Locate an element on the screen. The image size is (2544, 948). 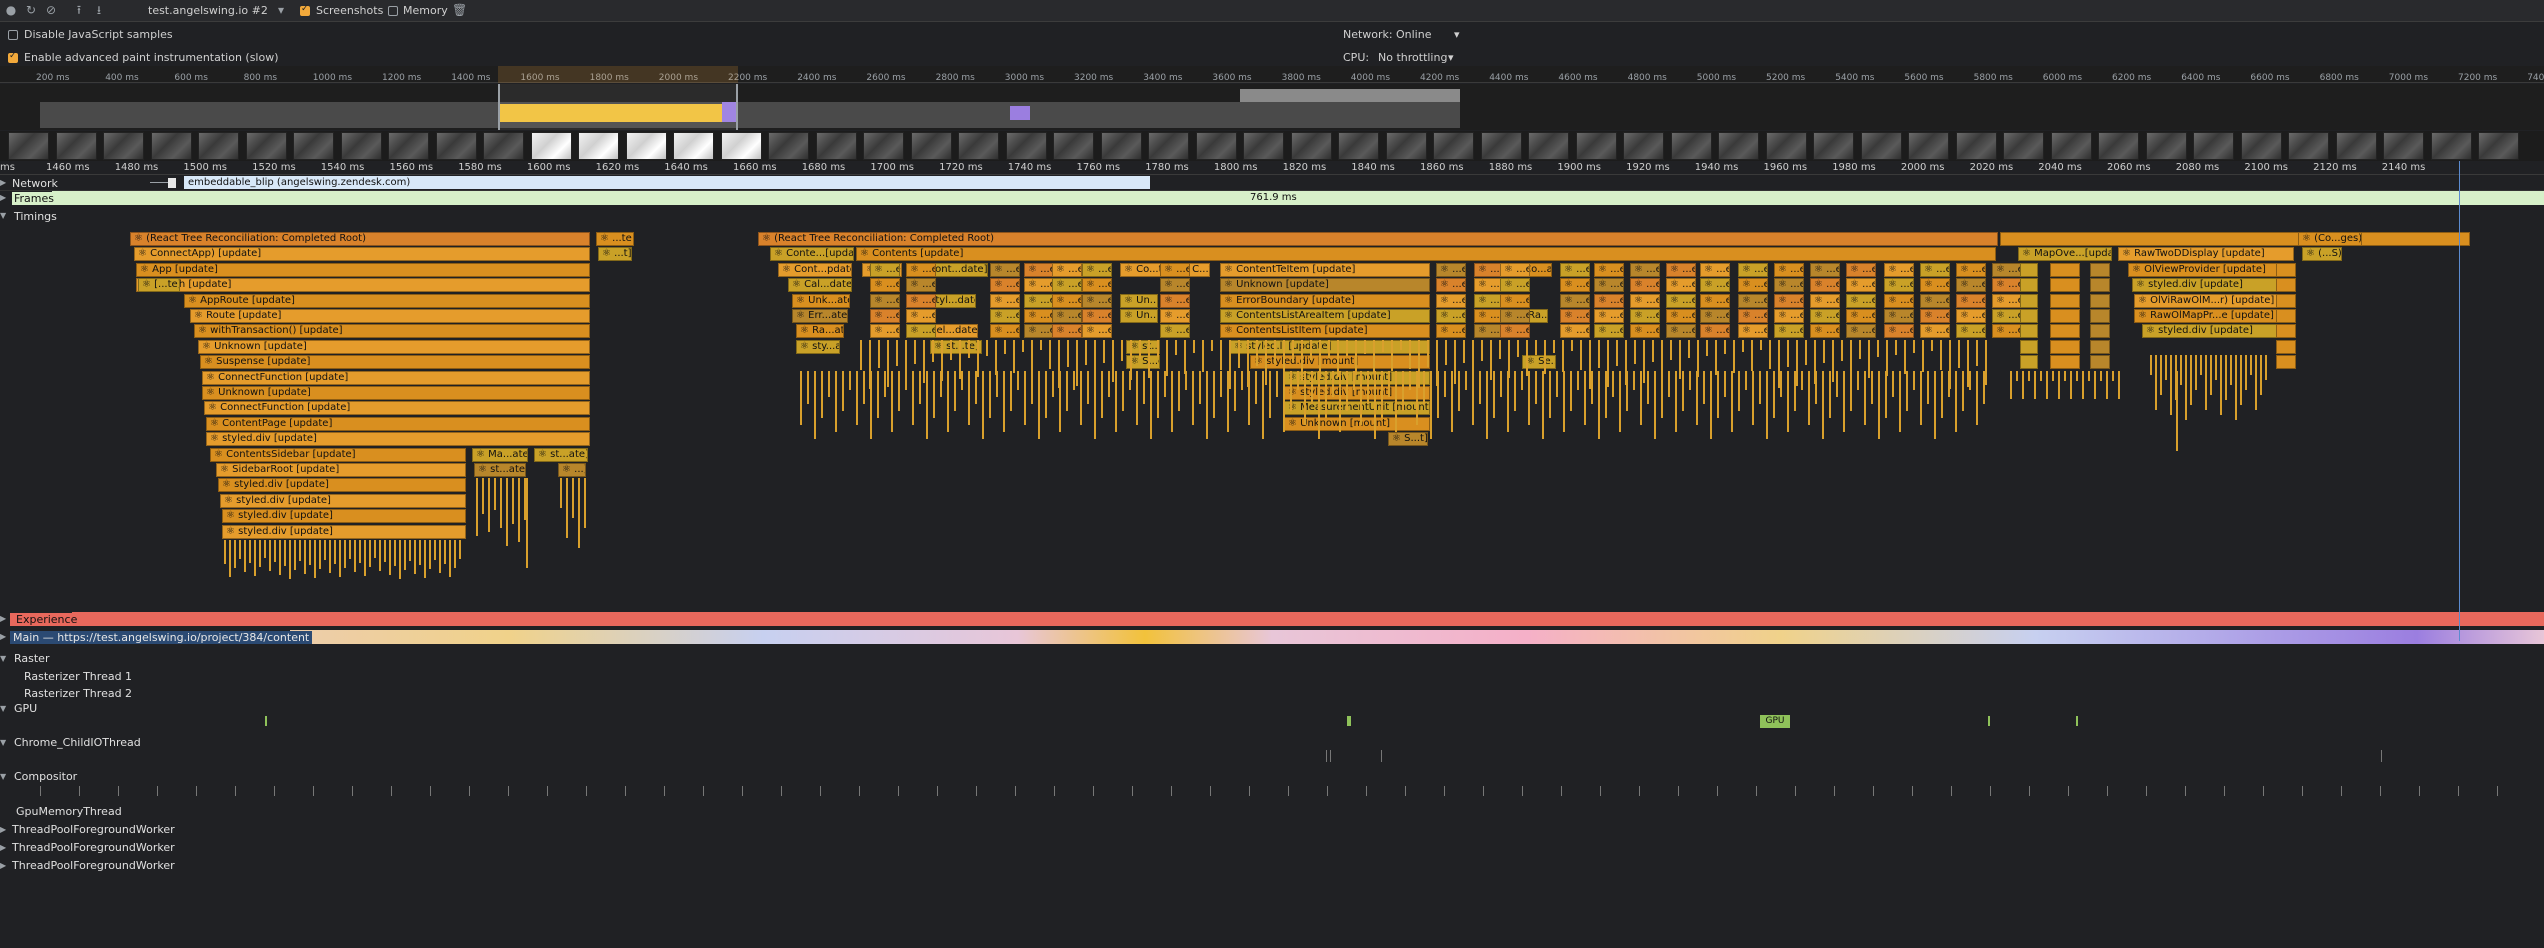
flame-entry: ⚛ AppRoute [update] is located at coordinates (387, 300).